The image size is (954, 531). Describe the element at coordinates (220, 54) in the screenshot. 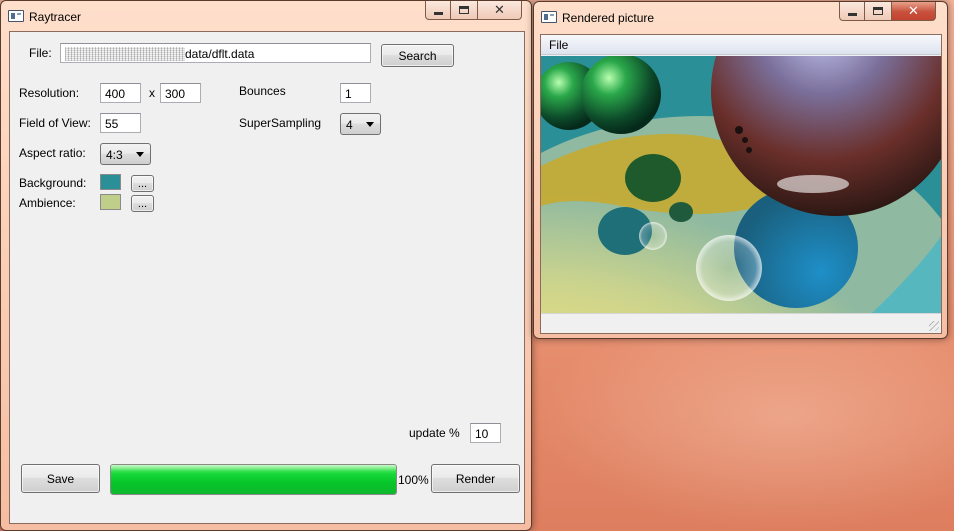

I see `file-path-text: data/dflt.data` at that location.